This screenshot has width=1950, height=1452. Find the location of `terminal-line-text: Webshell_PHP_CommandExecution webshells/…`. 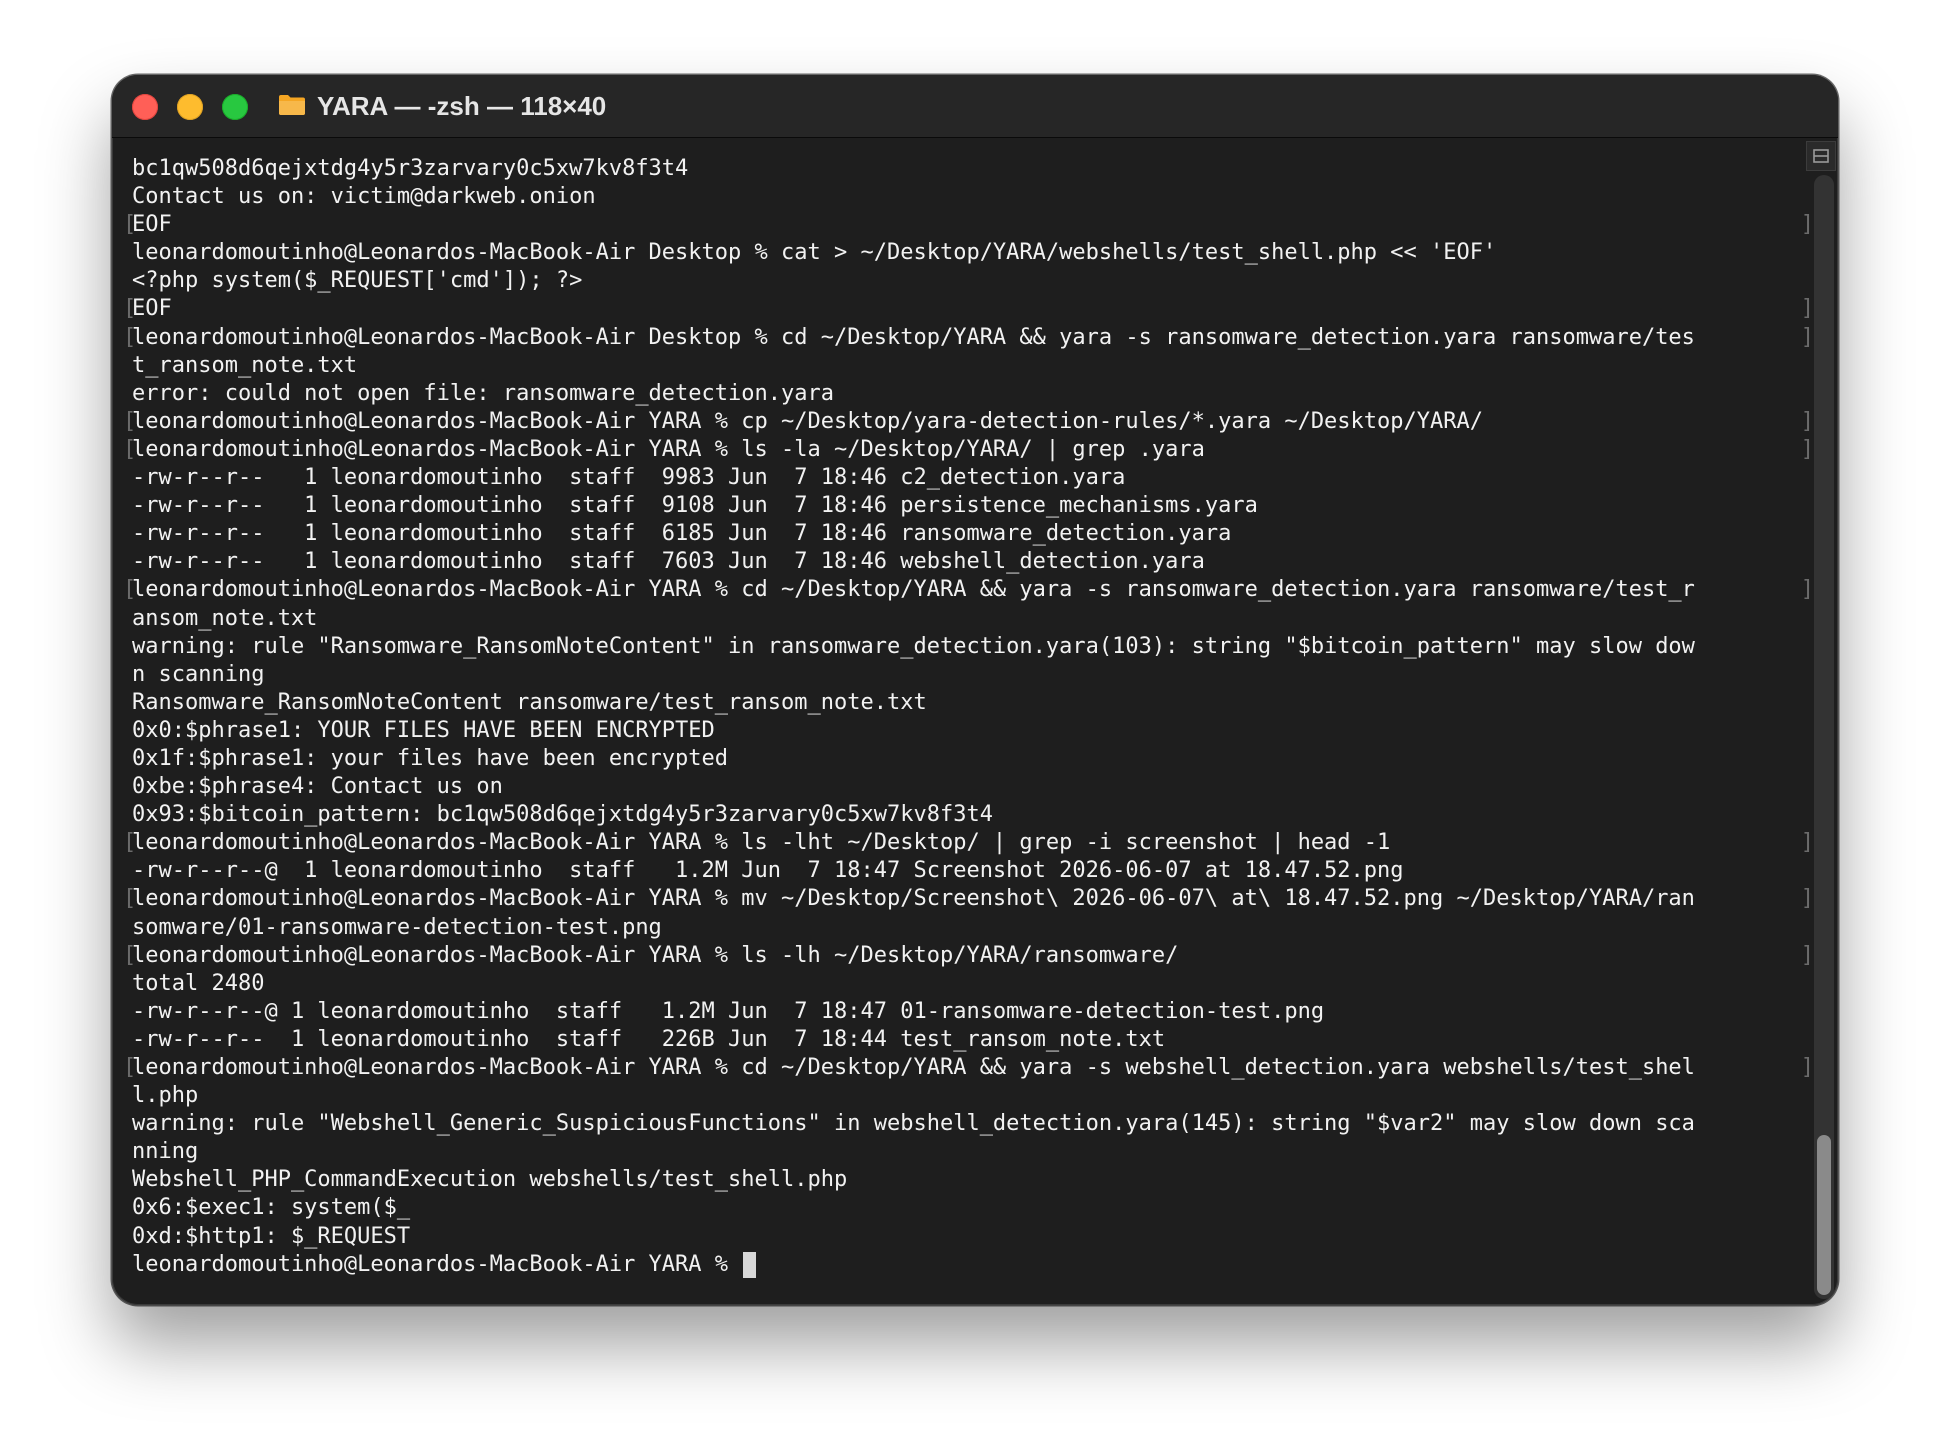

terminal-line-text: Webshell_PHP_CommandExecution webshells/… is located at coordinates (490, 1180).